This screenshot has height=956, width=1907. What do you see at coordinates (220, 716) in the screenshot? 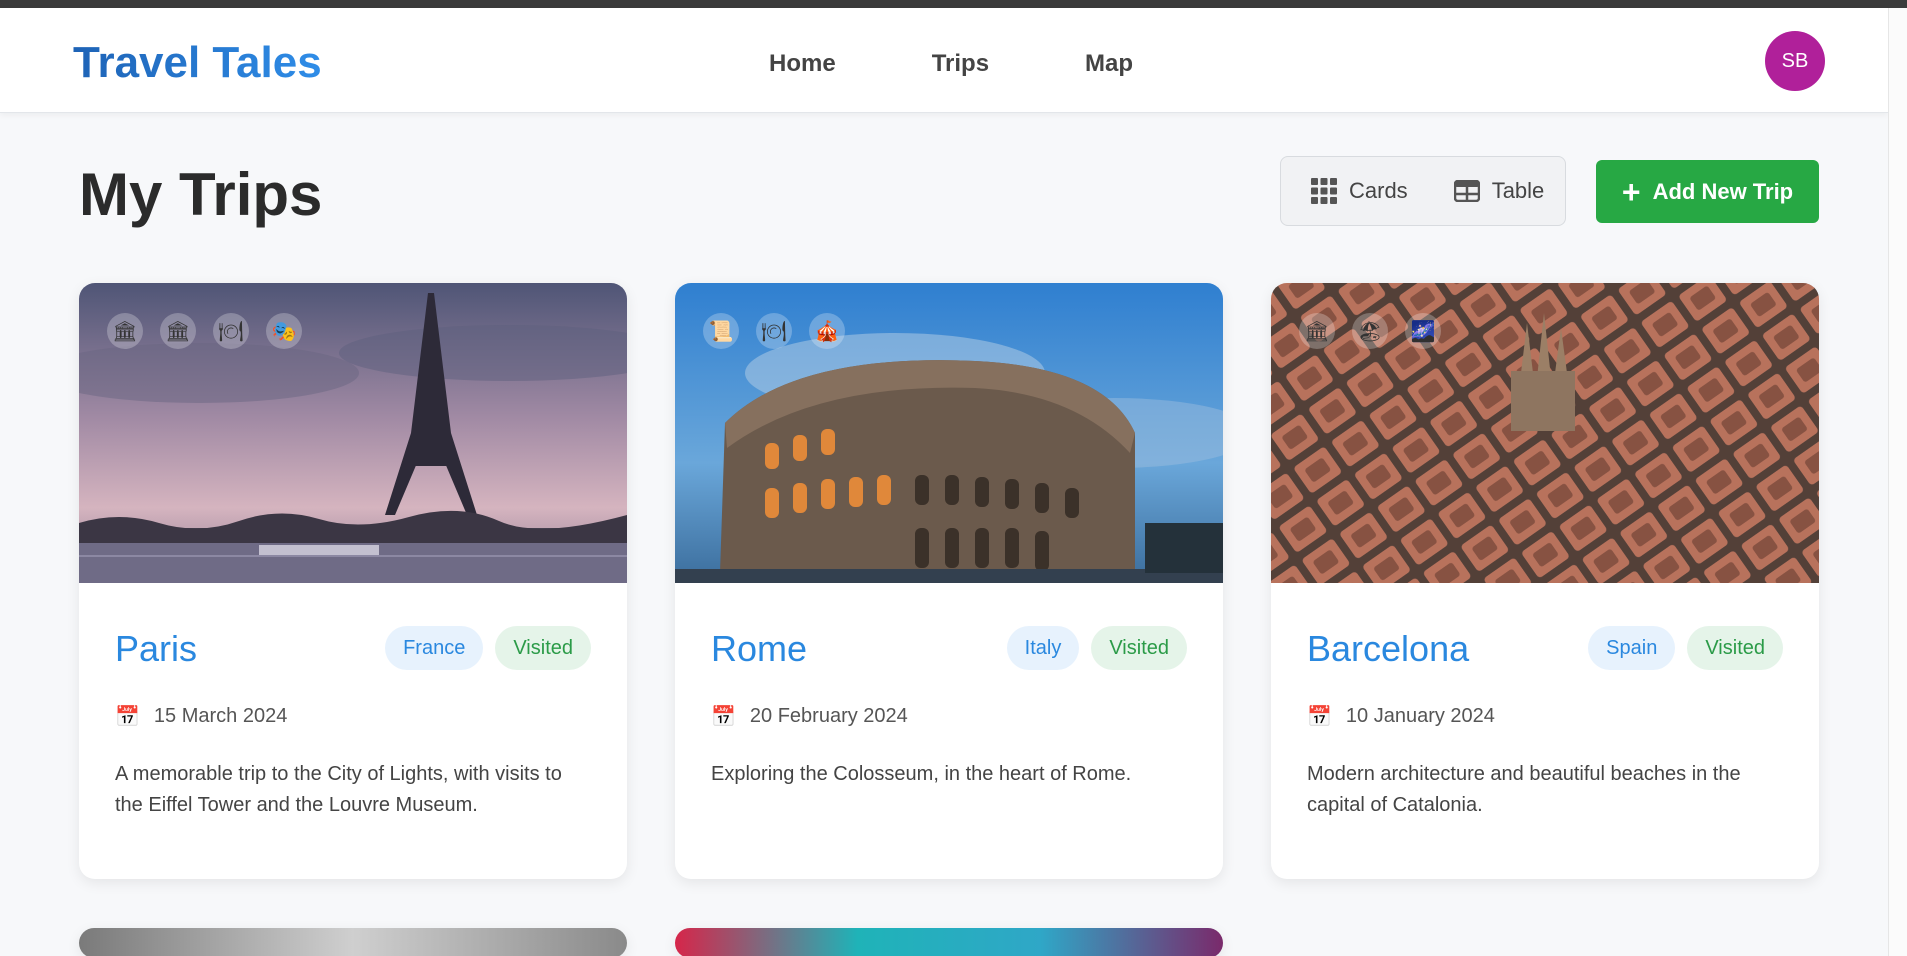
I see `trip-date-text: 15 March 2024` at bounding box center [220, 716].